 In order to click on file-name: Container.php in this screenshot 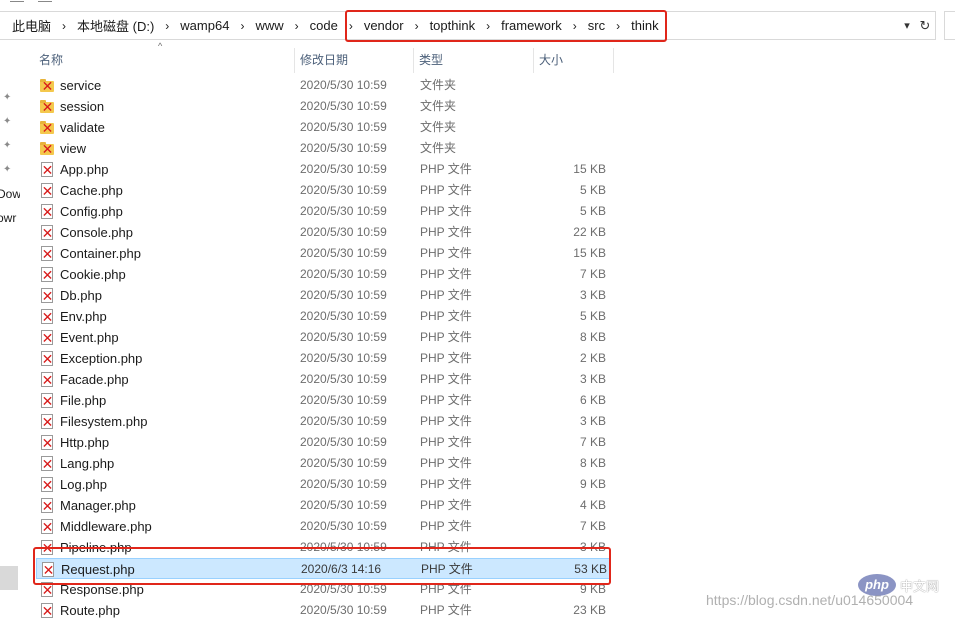, I will do `click(100, 253)`.